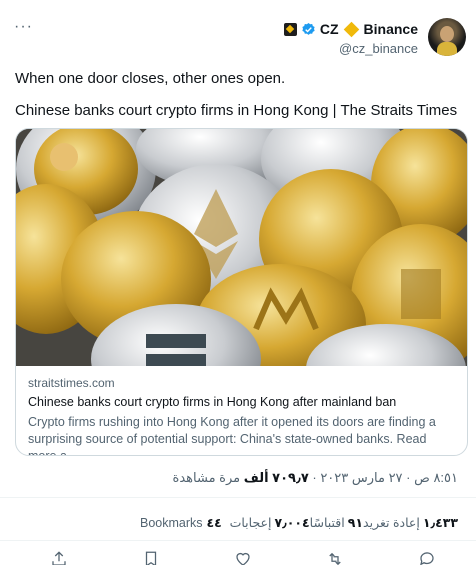 The image size is (476, 565). Describe the element at coordinates (276, 477) in the screenshot. I see `views-count: ٧٠٩٫٧ ألف` at that location.